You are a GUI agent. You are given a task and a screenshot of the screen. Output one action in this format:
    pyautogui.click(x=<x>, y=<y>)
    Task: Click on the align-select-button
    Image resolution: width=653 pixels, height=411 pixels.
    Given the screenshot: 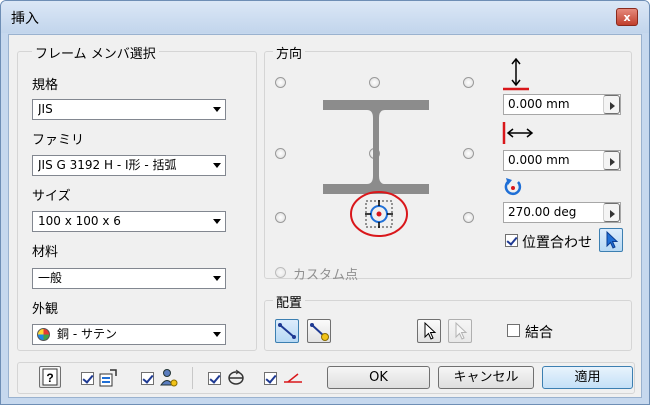 What is the action you would take?
    pyautogui.click(x=611, y=240)
    